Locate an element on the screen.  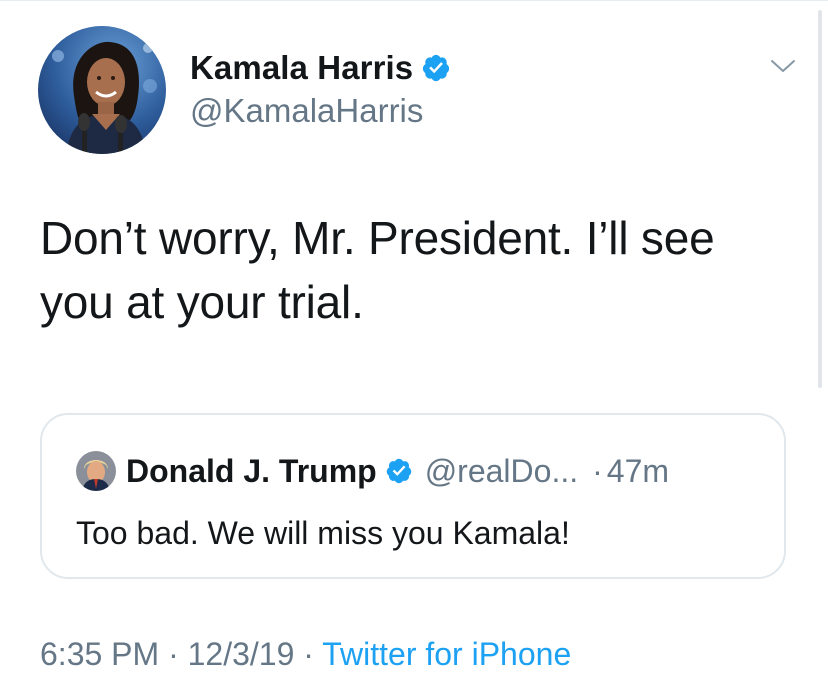
author-names: Kamala Harris @KamalaHarris is located at coordinates (320, 89).